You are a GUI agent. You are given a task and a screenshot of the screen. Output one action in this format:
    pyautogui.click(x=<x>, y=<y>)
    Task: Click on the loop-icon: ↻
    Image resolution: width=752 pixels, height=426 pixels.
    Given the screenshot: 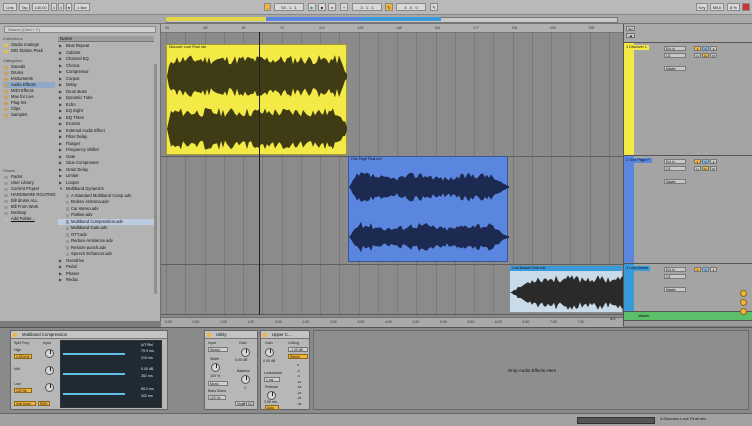 What is the action you would take?
    pyautogui.click(x=389, y=7)
    